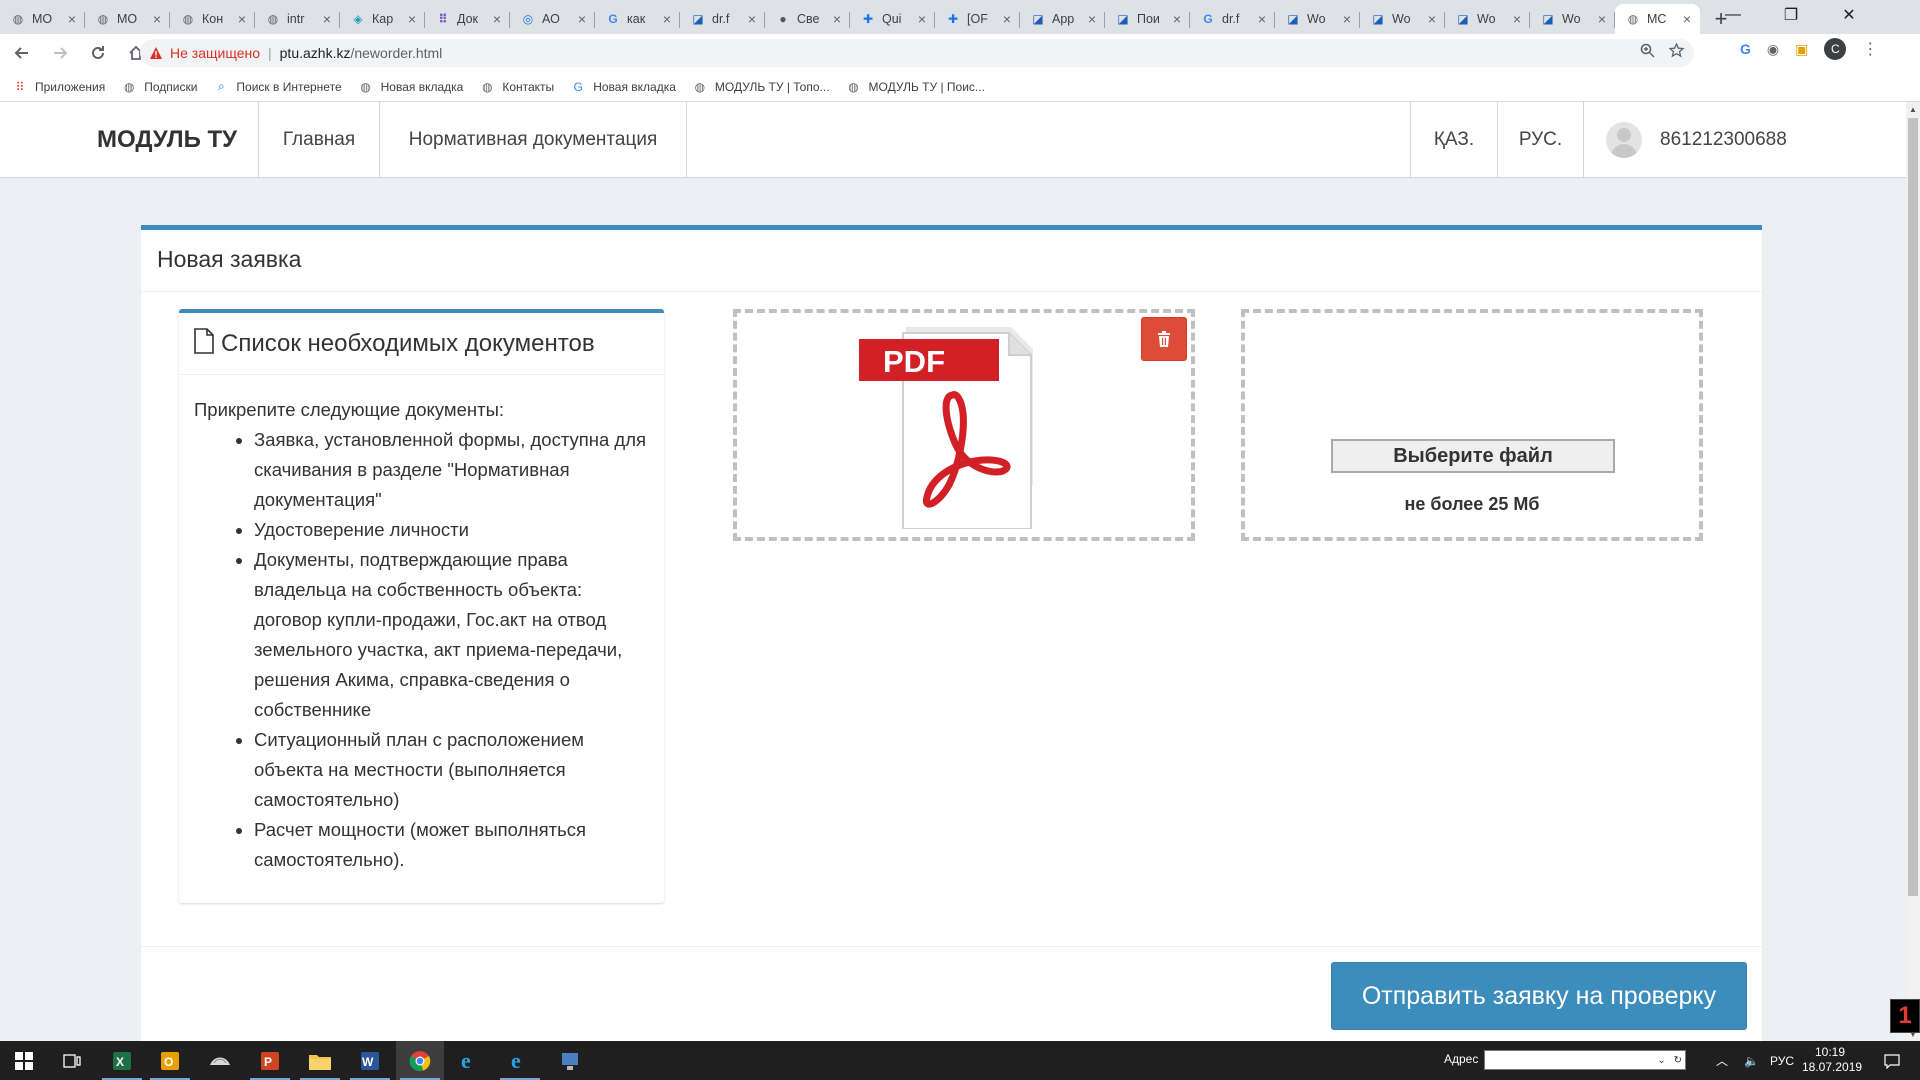 The image size is (1920, 1080). I want to click on browser-tab: ✚ [OF ×, so click(977, 19).